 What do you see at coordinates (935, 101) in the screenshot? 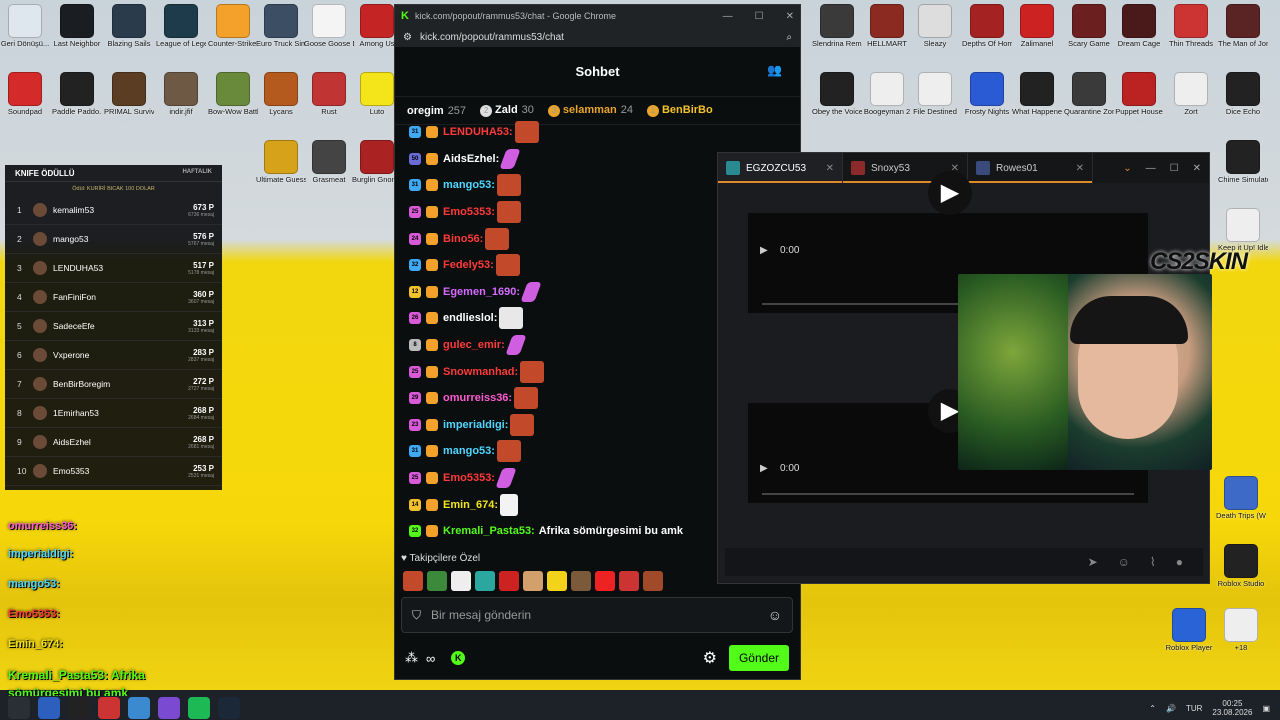
I see `desktop-icon: File Destined` at bounding box center [935, 101].